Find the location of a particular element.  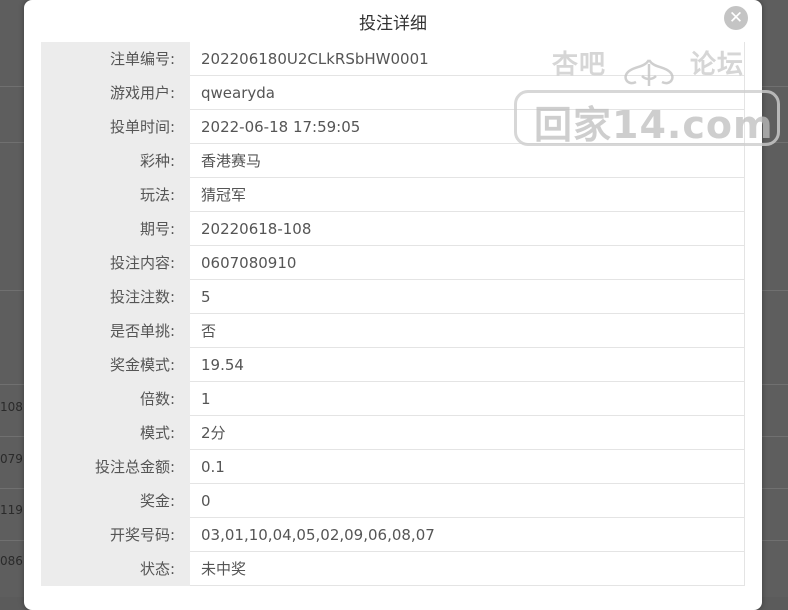

detail-value: 未中奖 is located at coordinates (467, 568).